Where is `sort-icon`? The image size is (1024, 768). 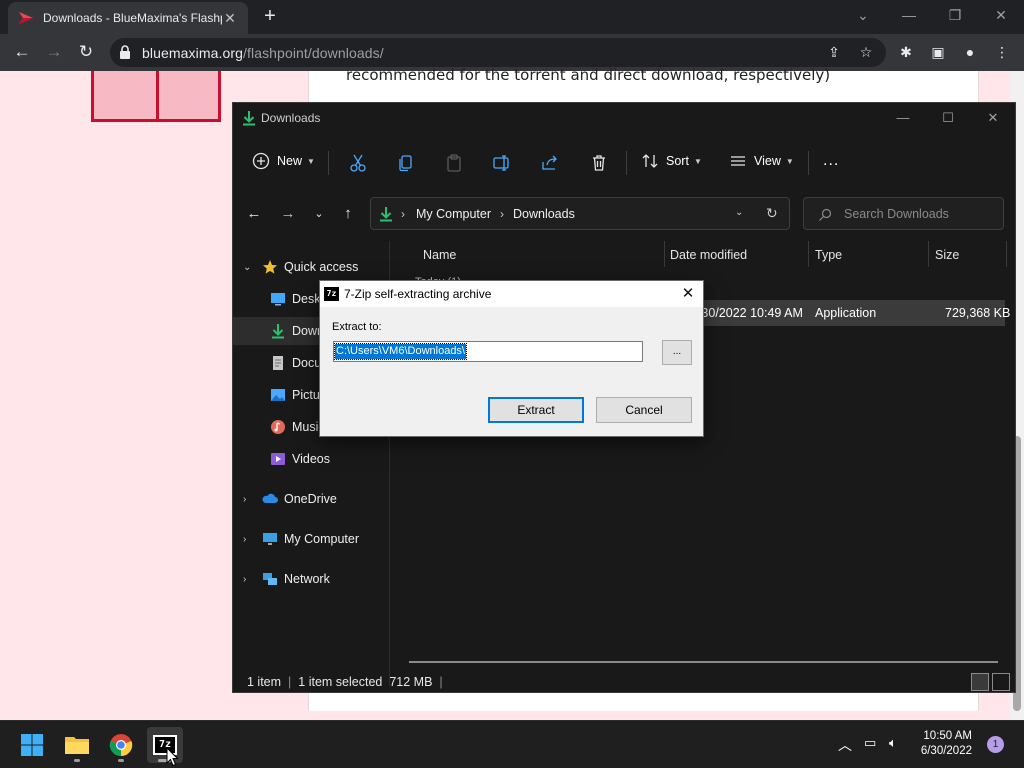
sort-icon is located at coordinates (650, 161).